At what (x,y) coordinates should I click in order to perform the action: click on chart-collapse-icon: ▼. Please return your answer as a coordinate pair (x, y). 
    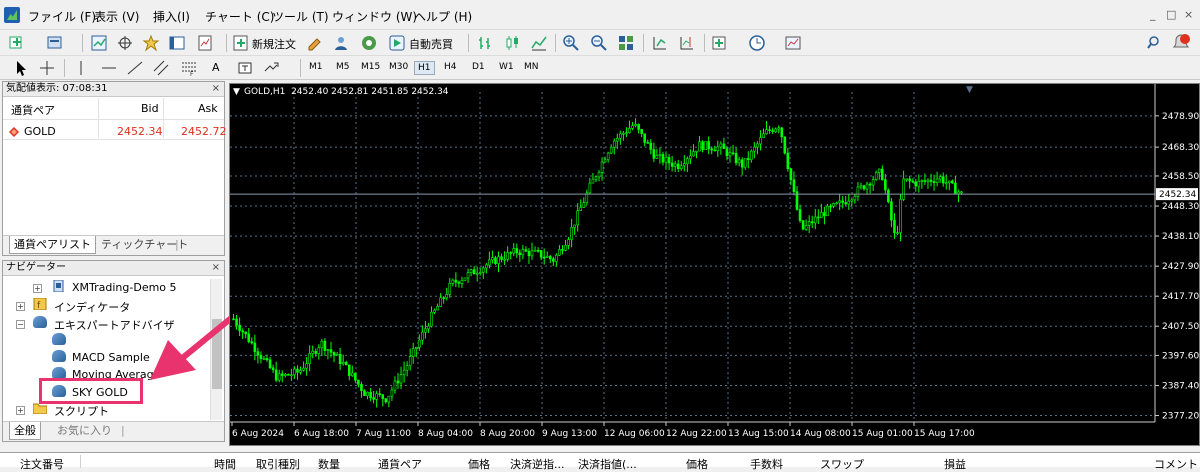
    Looking at the image, I should click on (236, 92).